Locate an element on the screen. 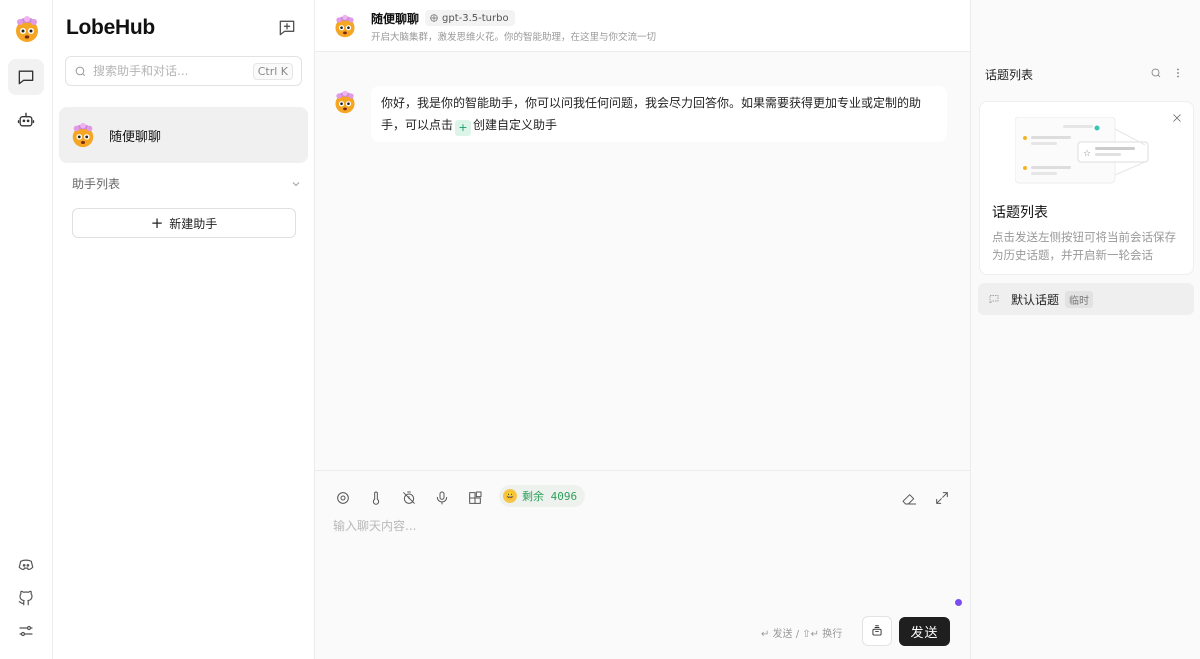 Image resolution: width=1200 pixels, height=659 pixels. clear-messages-button is located at coordinates (909, 498).